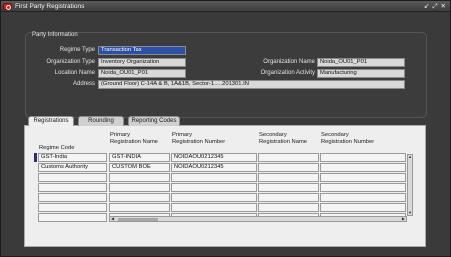 The width and height of the screenshot is (451, 257). Describe the element at coordinates (7, 6) in the screenshot. I see `oracle-app-icon` at that location.